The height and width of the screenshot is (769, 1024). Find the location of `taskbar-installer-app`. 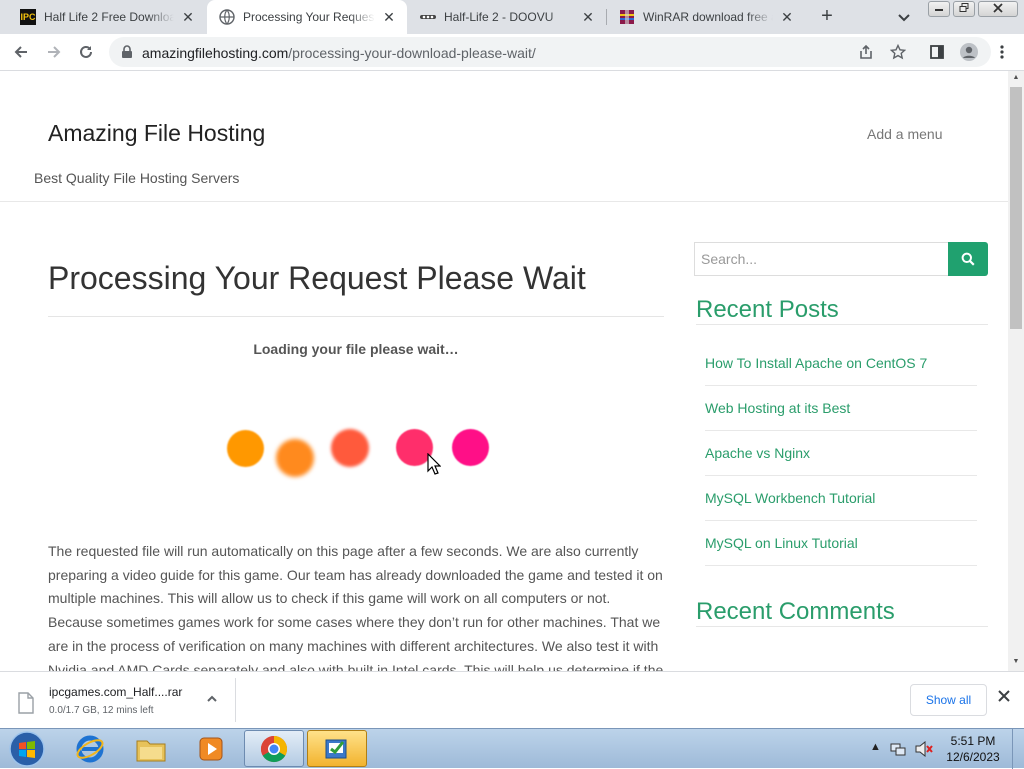

taskbar-installer-app is located at coordinates (337, 748).